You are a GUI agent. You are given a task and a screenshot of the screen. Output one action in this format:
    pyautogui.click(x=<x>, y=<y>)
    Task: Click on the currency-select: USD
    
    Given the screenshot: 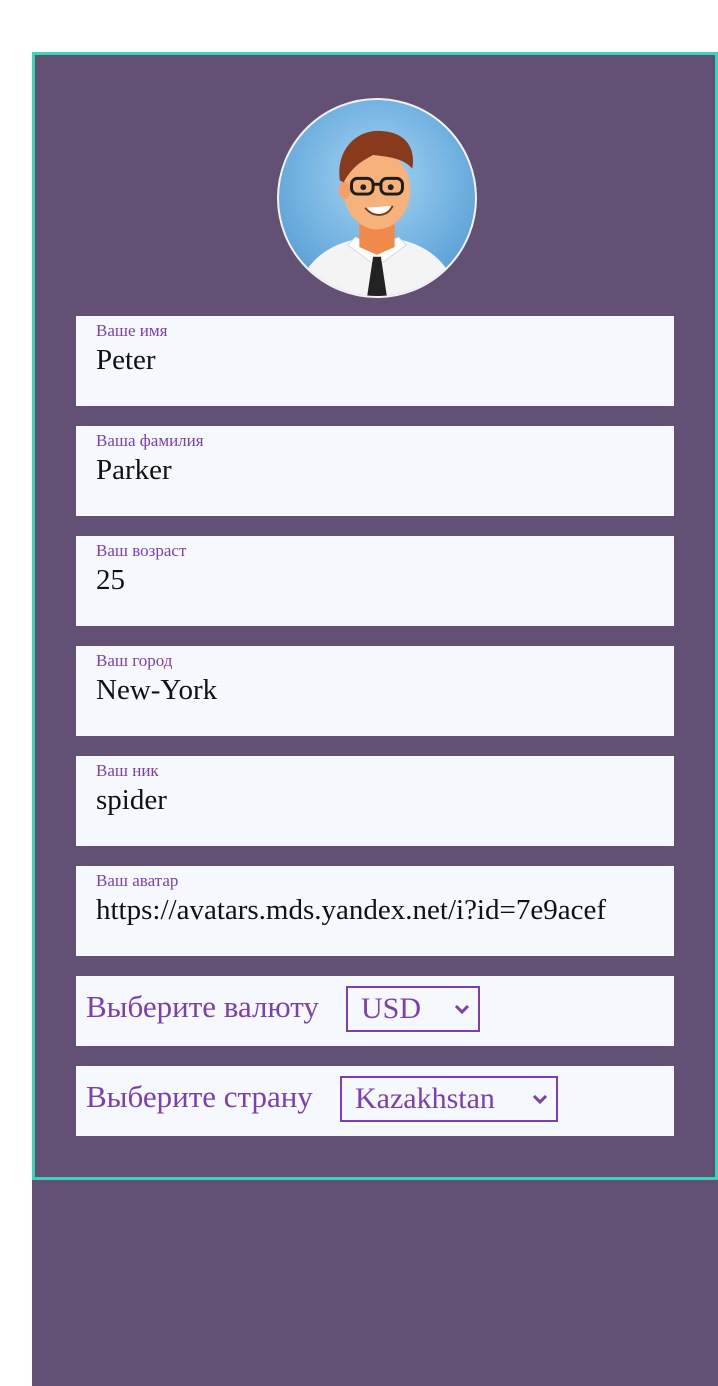 What is the action you would take?
    pyautogui.click(x=413, y=1009)
    